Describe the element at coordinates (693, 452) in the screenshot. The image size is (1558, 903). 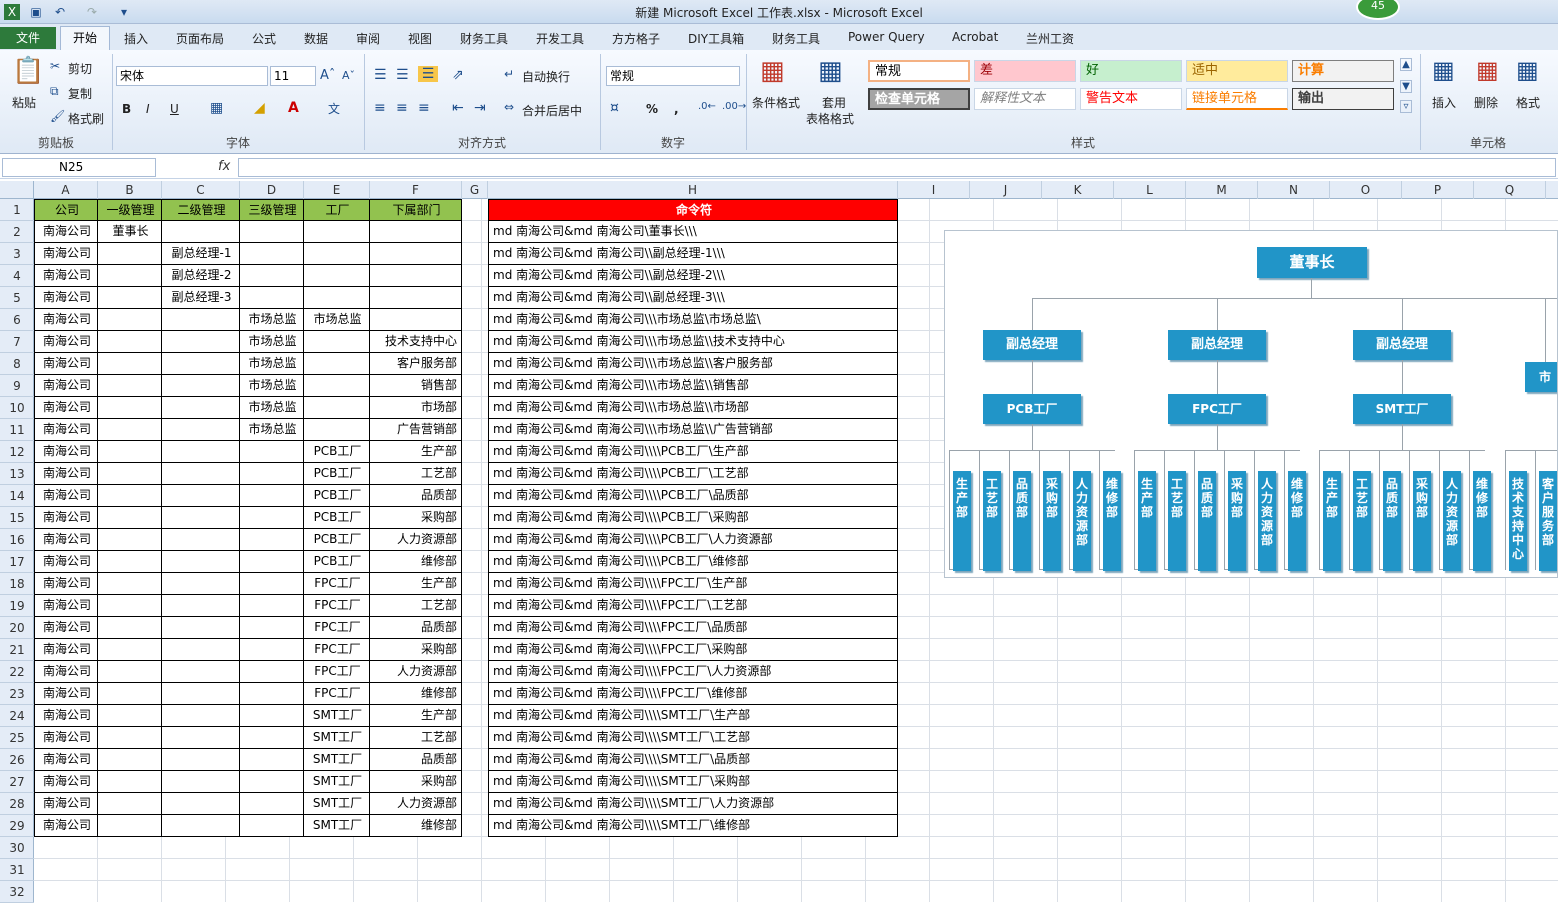
I see `command-cell: md 南海公司&md 南海公司\\\\PCB工厂\生产部` at that location.